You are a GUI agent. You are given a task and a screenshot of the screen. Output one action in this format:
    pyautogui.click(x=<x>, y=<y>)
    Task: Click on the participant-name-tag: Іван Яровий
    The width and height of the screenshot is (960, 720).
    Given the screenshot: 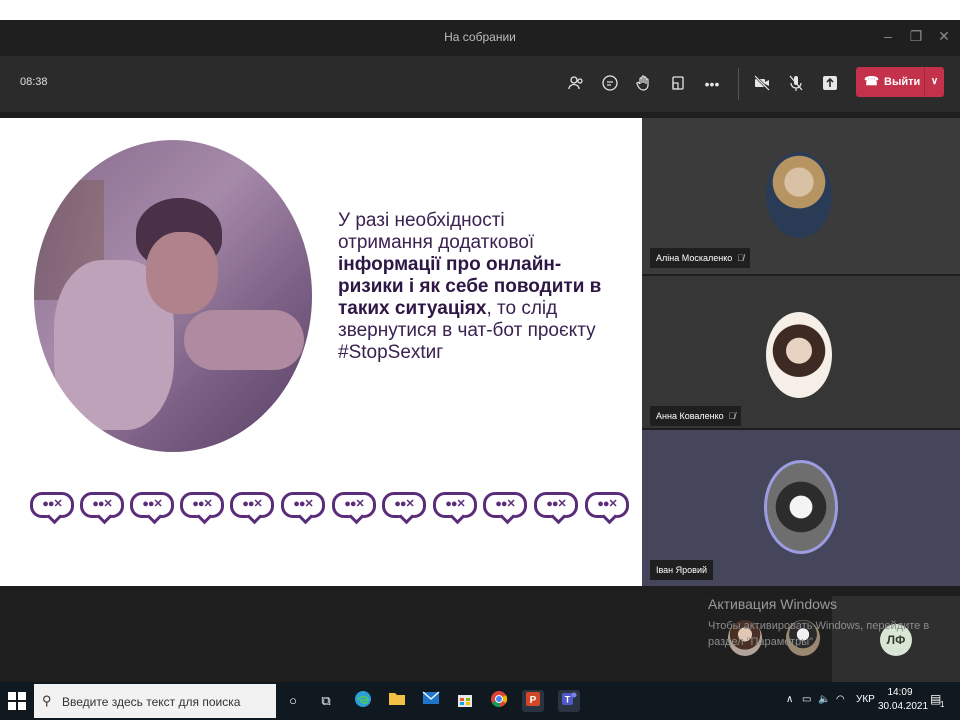 What is the action you would take?
    pyautogui.click(x=682, y=570)
    